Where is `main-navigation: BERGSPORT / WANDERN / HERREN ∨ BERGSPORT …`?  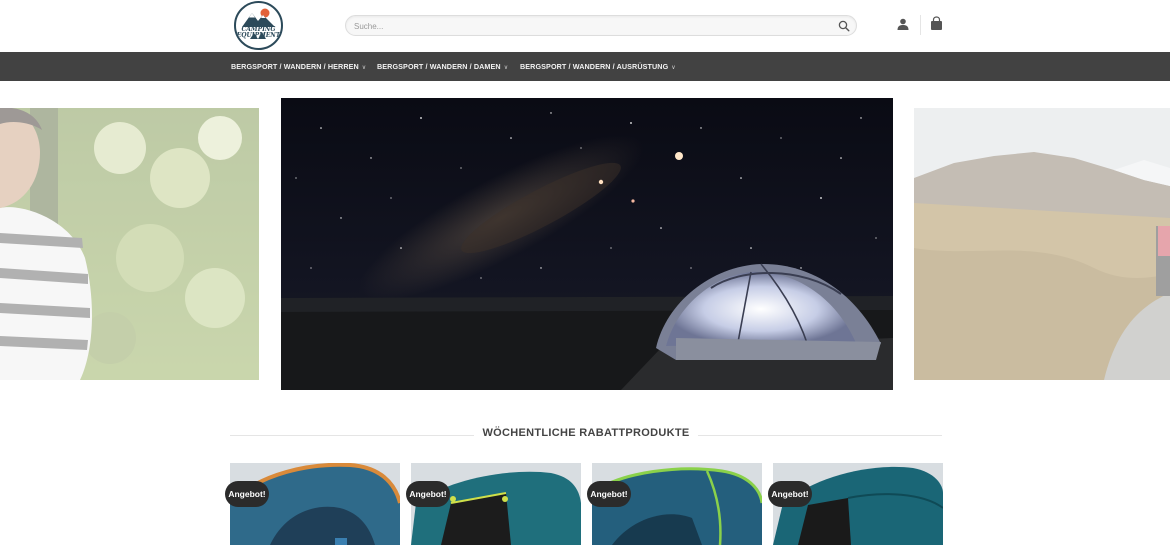 main-navigation: BERGSPORT / WANDERN / HERREN ∨ BERGSPORT … is located at coordinates (585, 66).